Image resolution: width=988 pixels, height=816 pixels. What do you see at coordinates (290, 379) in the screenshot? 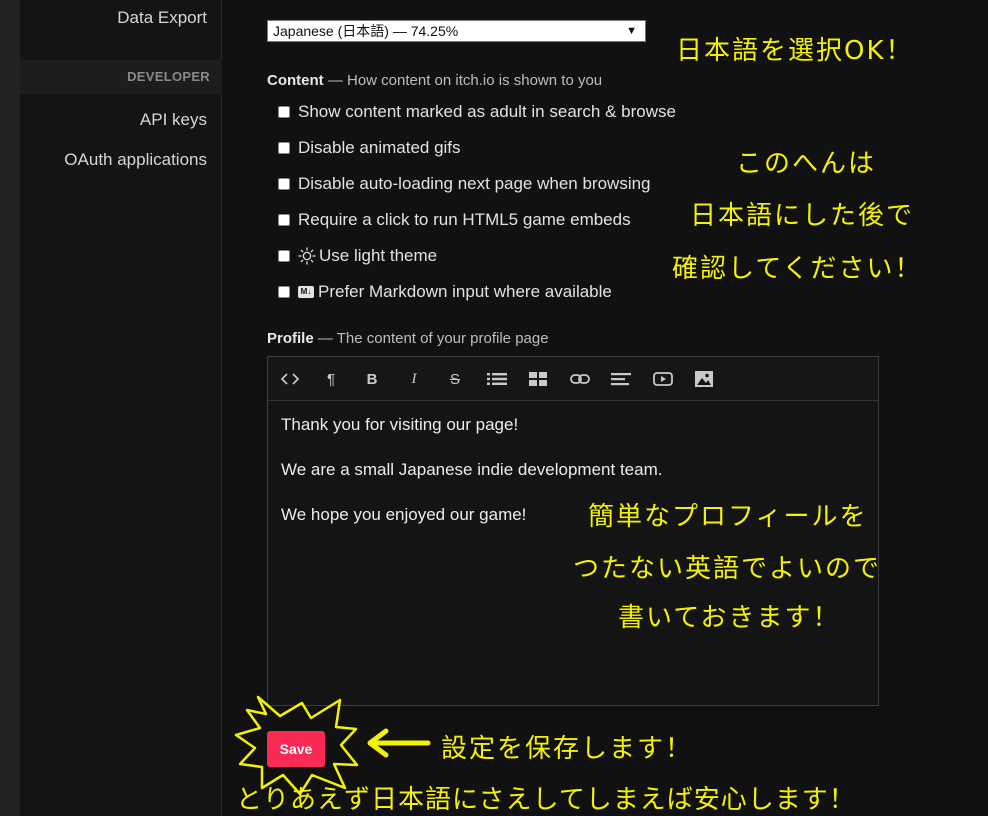
I see `code-icon` at bounding box center [290, 379].